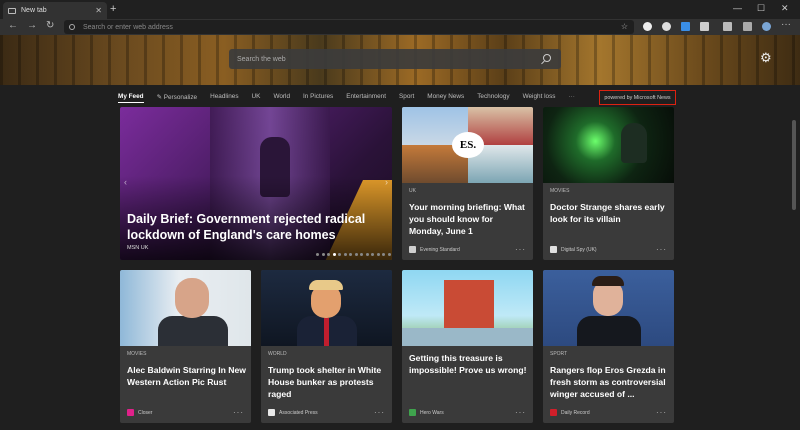  I want to click on tab-page-icon, so click(12, 10).